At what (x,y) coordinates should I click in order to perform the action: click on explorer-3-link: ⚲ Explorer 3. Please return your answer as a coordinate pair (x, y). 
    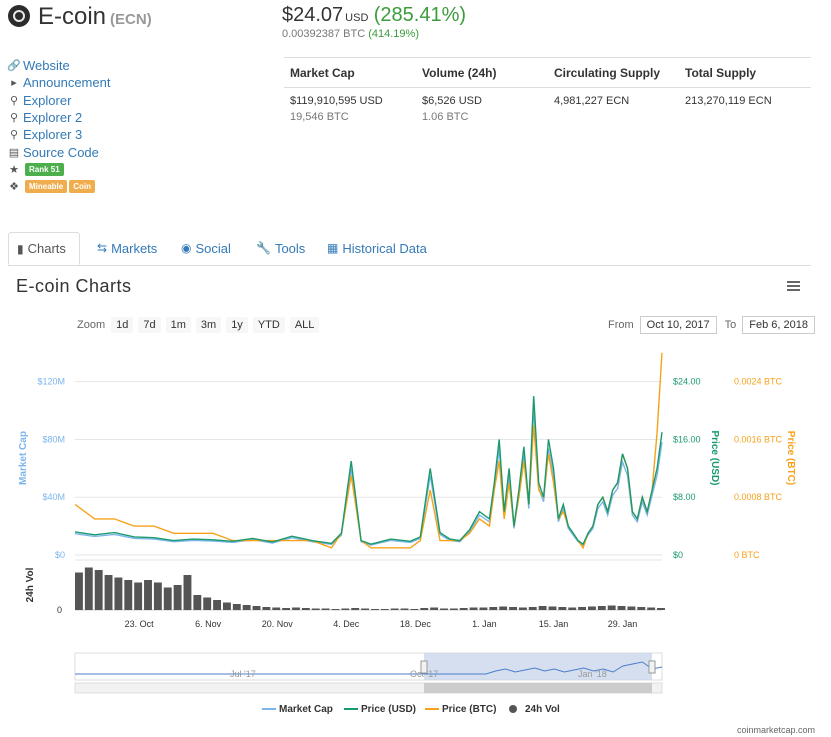
    Looking at the image, I should click on (59, 134).